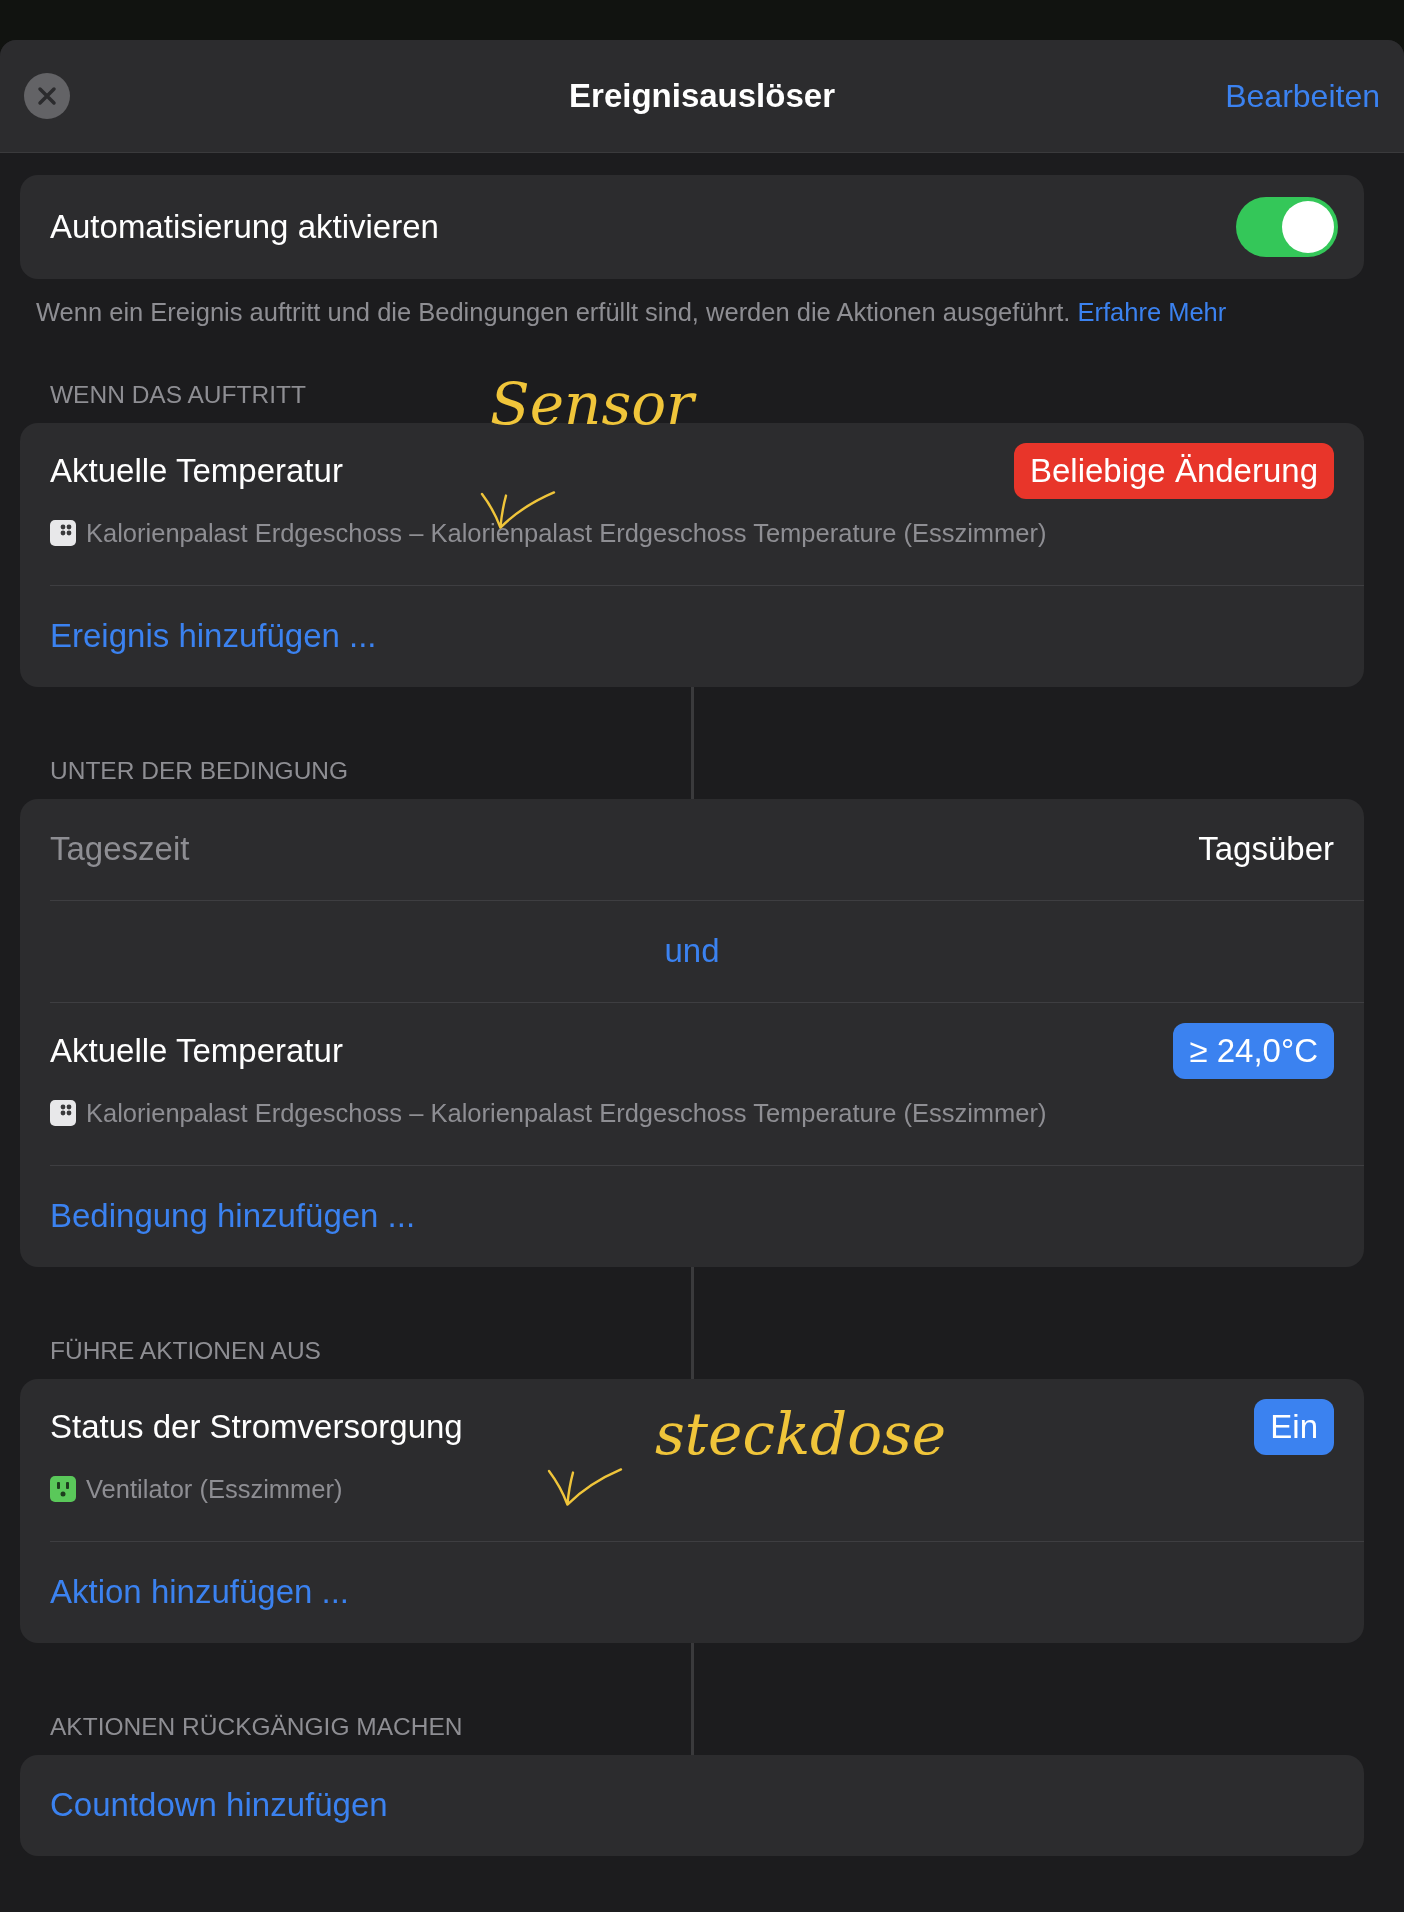  Describe the element at coordinates (1294, 1426) in the screenshot. I see `value-badge: Ein` at that location.